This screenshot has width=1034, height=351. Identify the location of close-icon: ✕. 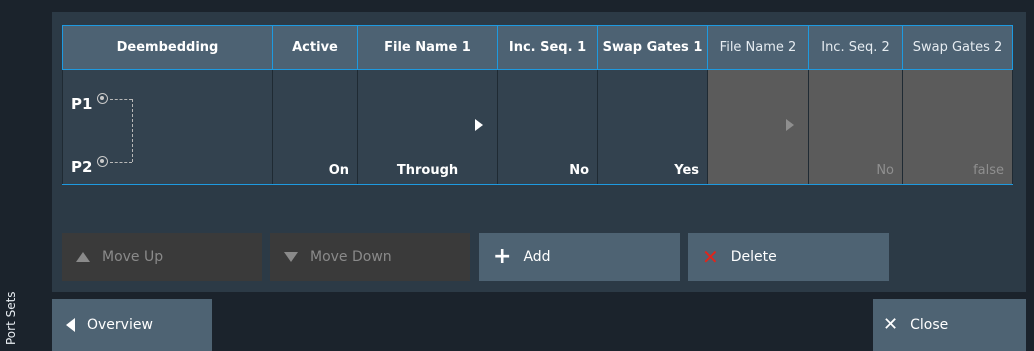
(891, 324).